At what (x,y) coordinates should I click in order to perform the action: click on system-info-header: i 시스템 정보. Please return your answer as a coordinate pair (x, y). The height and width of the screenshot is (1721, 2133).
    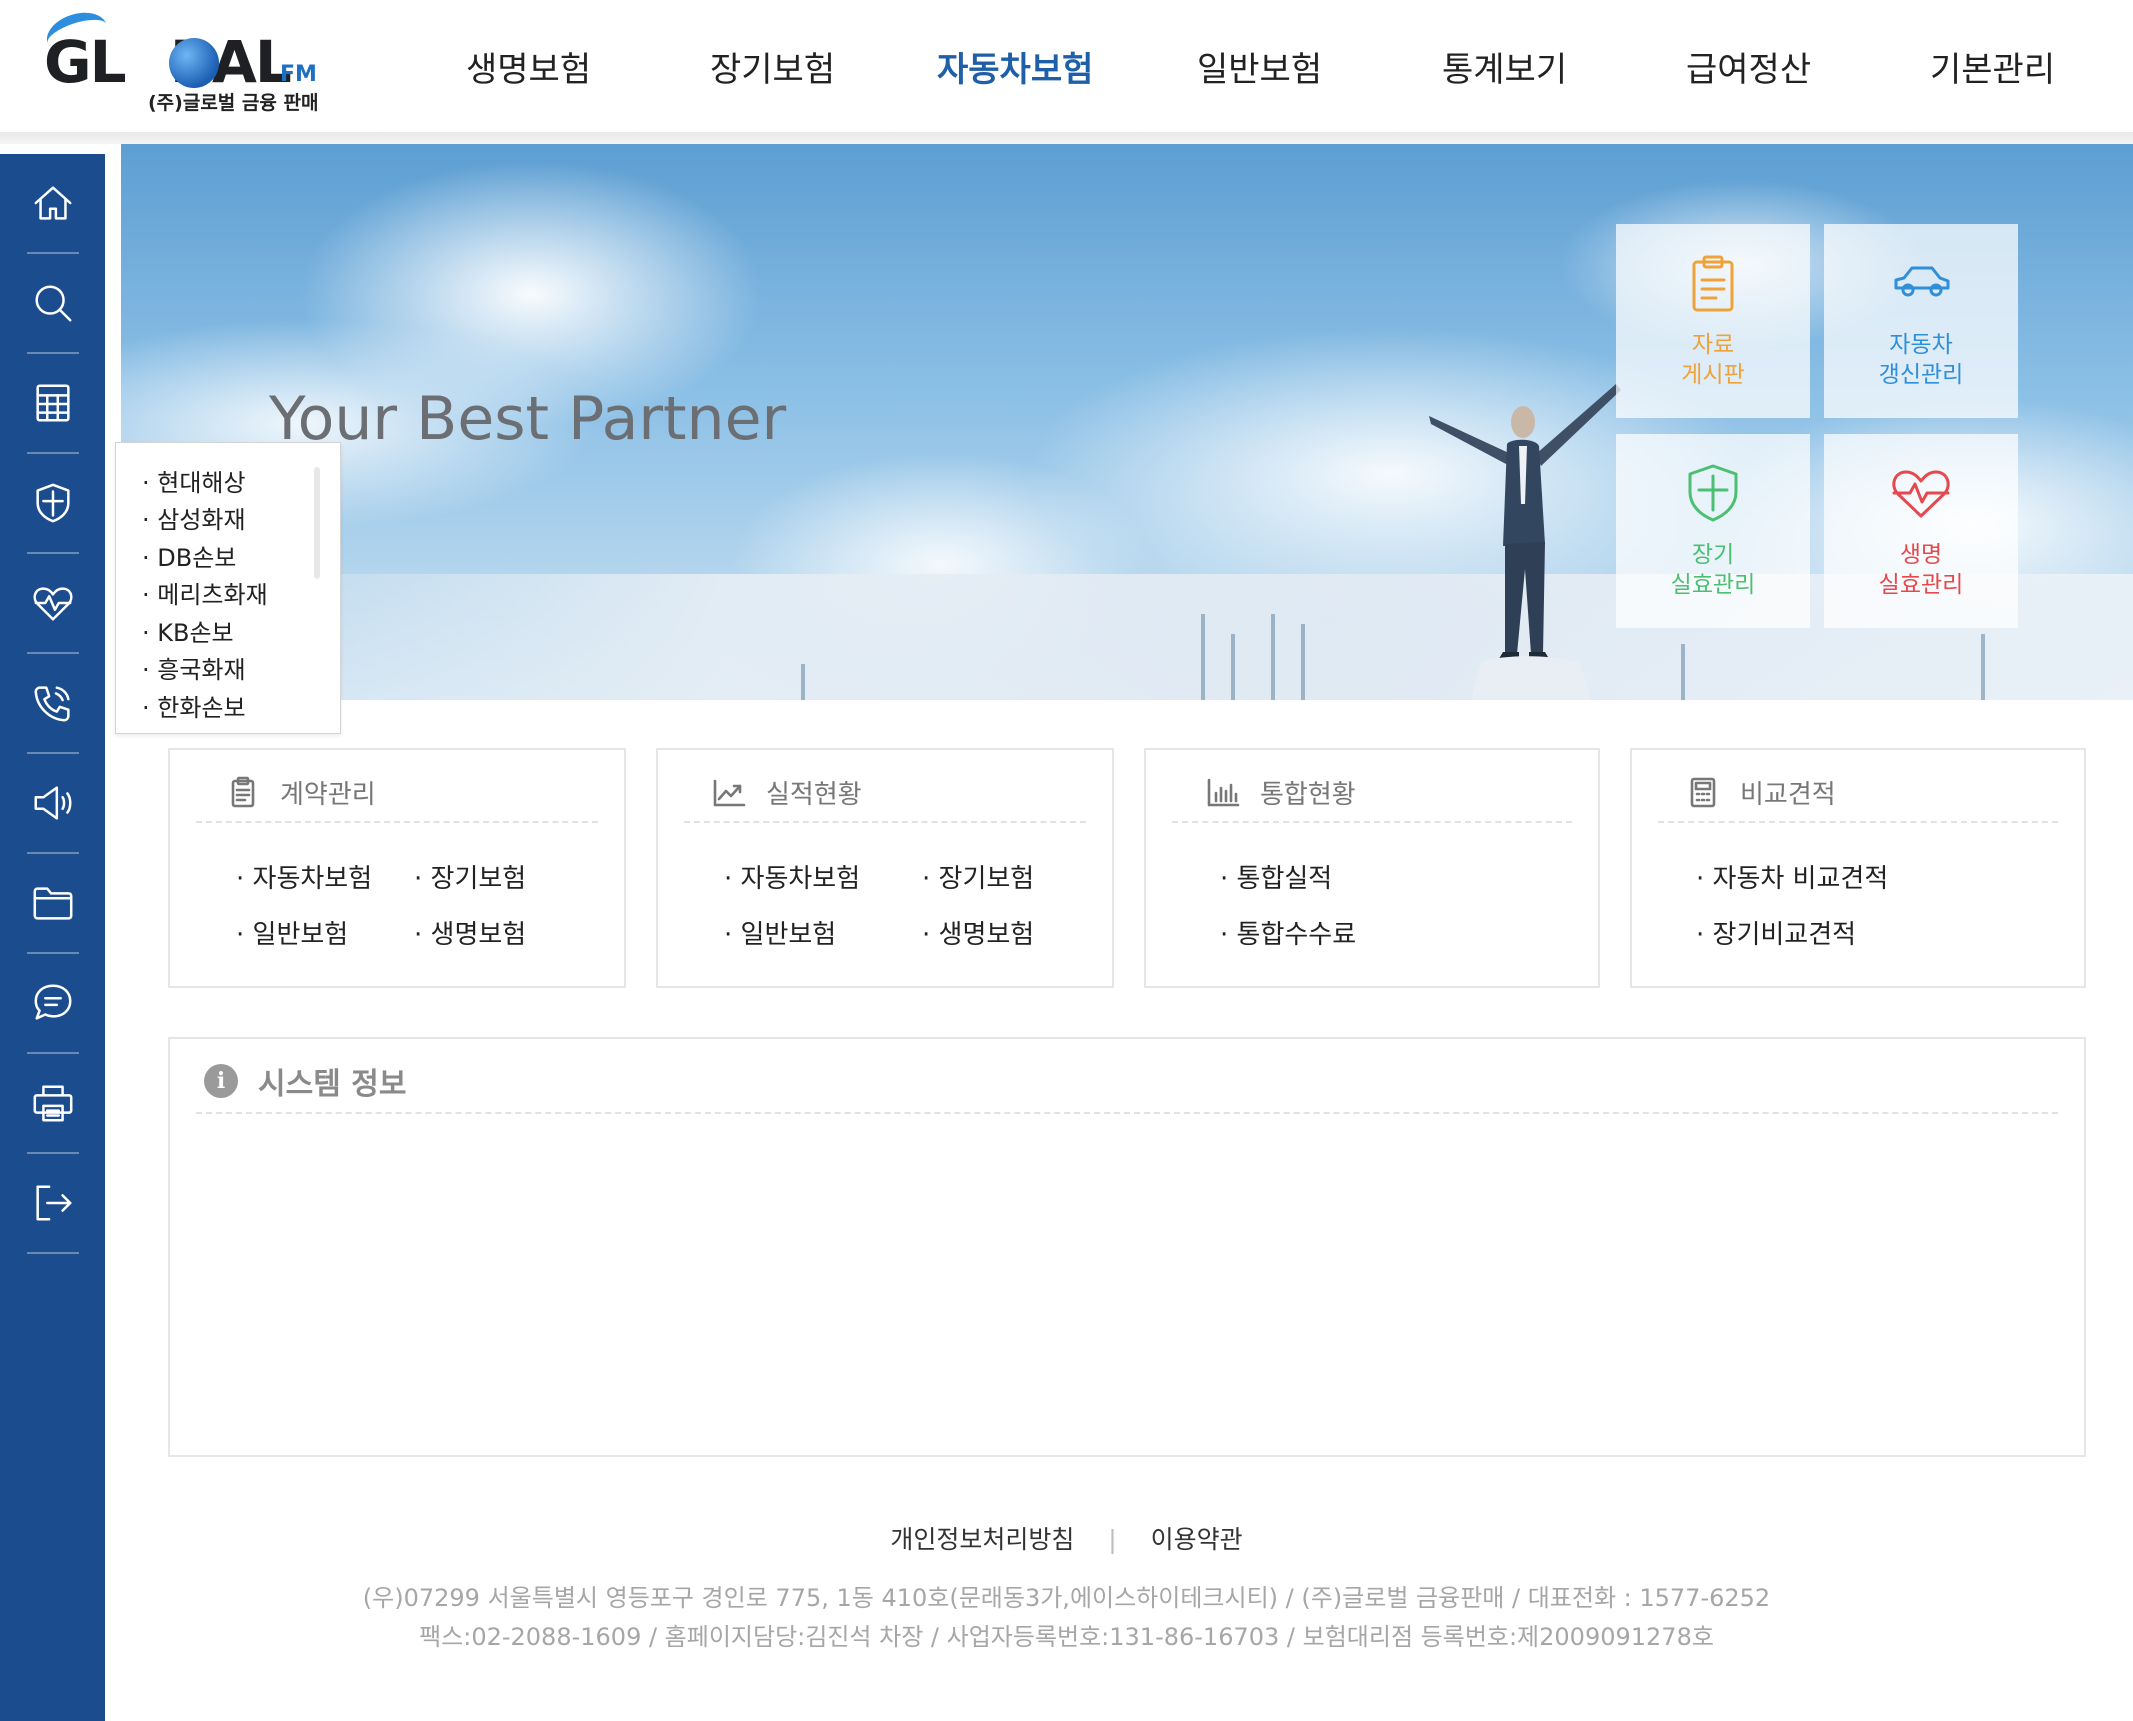
    Looking at the image, I should click on (305, 1081).